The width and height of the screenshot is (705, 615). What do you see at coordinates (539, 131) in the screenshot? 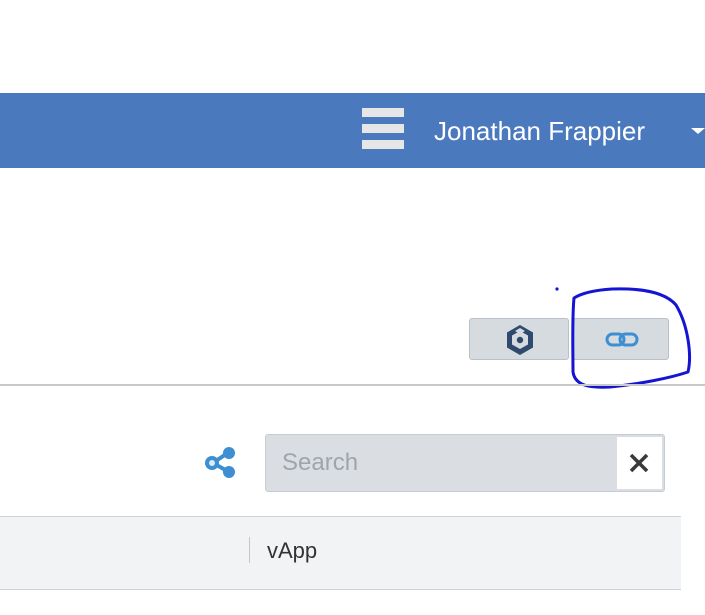
I see `user-menu-name: Jonathan Frappier` at bounding box center [539, 131].